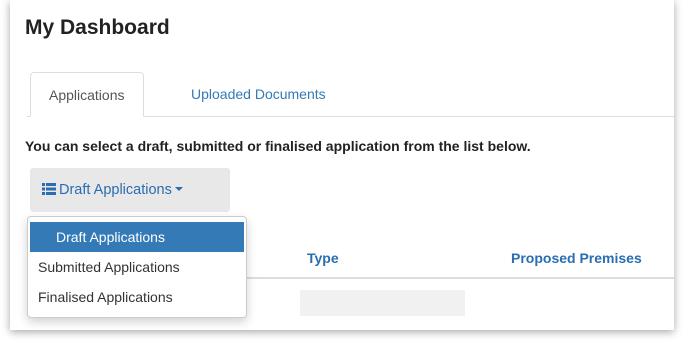 The image size is (686, 342). Describe the element at coordinates (87, 94) in the screenshot. I see `tab-applications: Applications` at that location.